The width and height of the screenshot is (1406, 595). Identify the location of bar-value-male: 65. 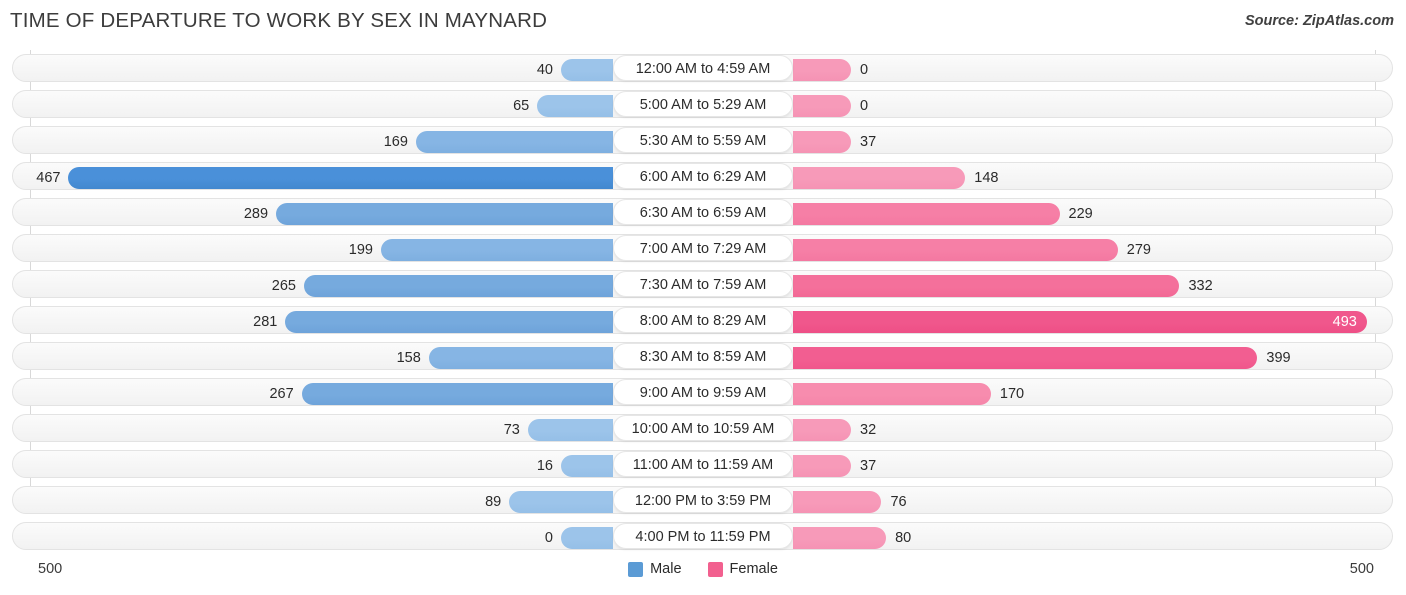
(521, 106).